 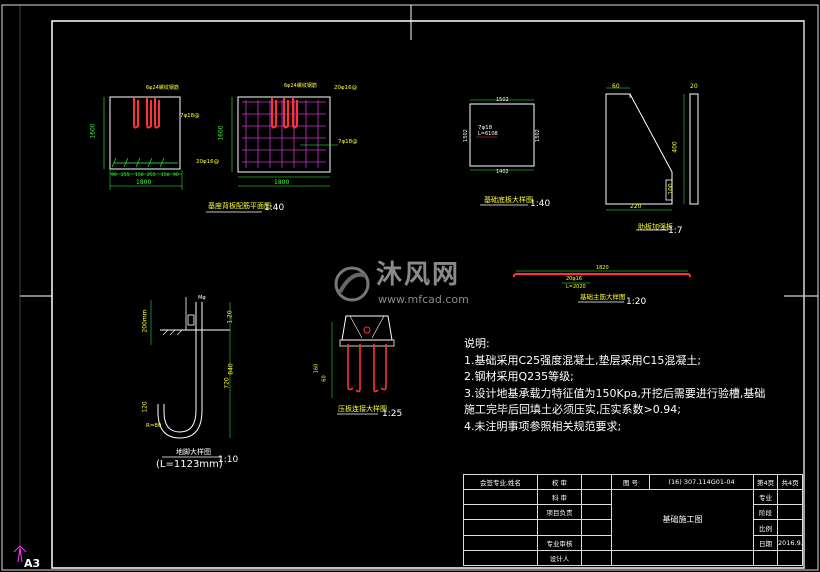 I want to click on sheet-size-label: A3, so click(x=32, y=563).